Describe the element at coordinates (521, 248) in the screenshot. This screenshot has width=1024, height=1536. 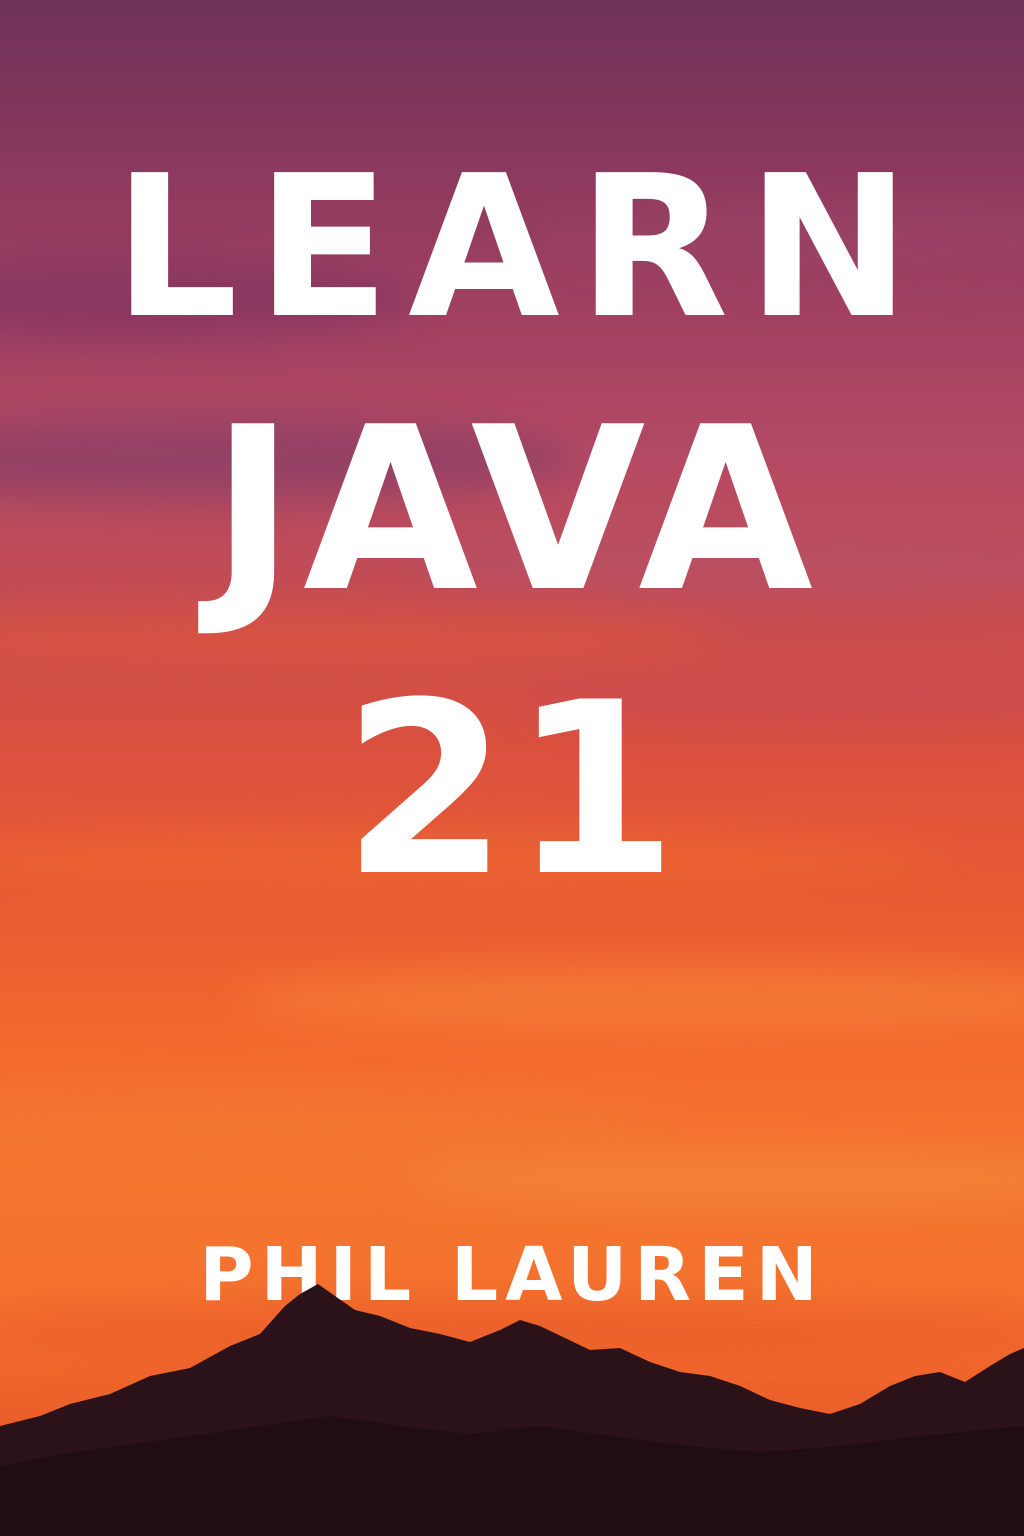
I see `title-word-learn: LEARN` at that location.